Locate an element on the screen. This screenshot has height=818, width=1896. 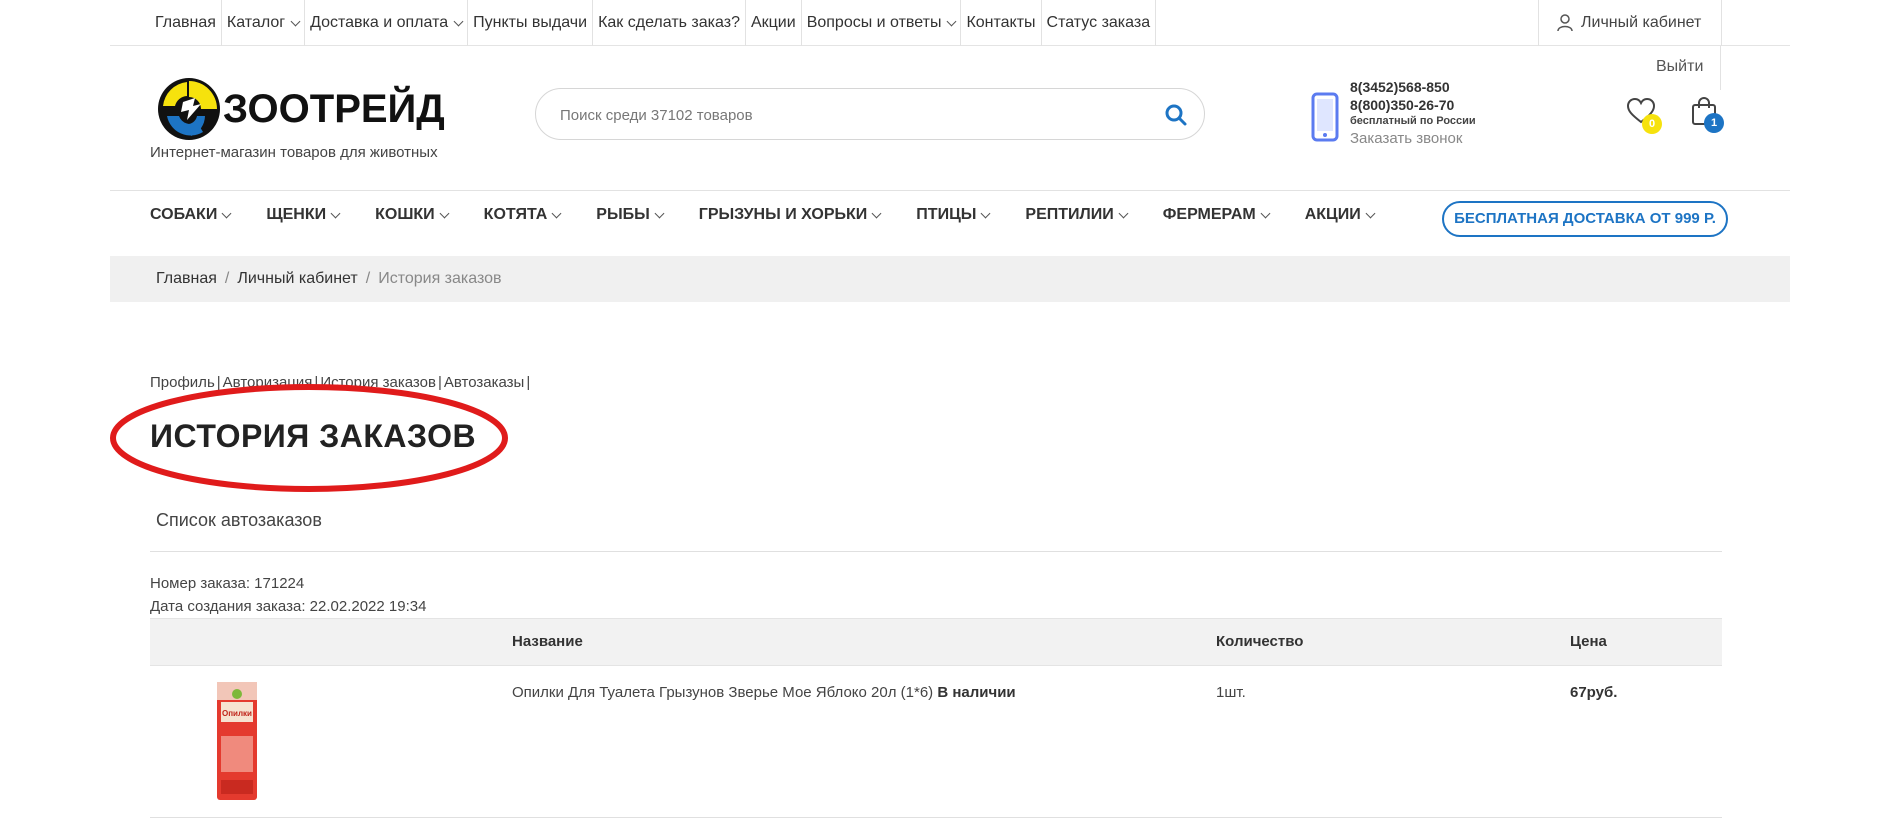
category-label: ПТИЦЫ is located at coordinates (946, 214).